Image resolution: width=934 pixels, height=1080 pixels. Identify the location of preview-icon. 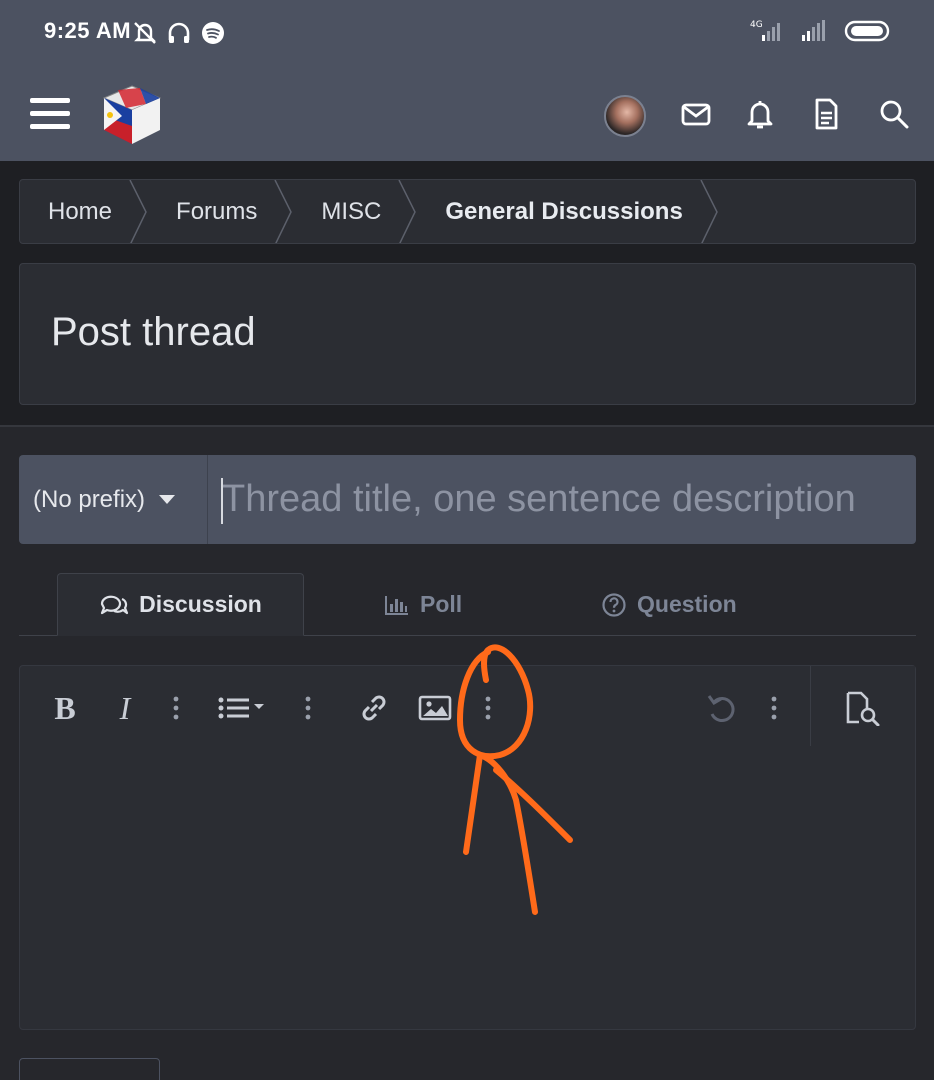
(863, 708).